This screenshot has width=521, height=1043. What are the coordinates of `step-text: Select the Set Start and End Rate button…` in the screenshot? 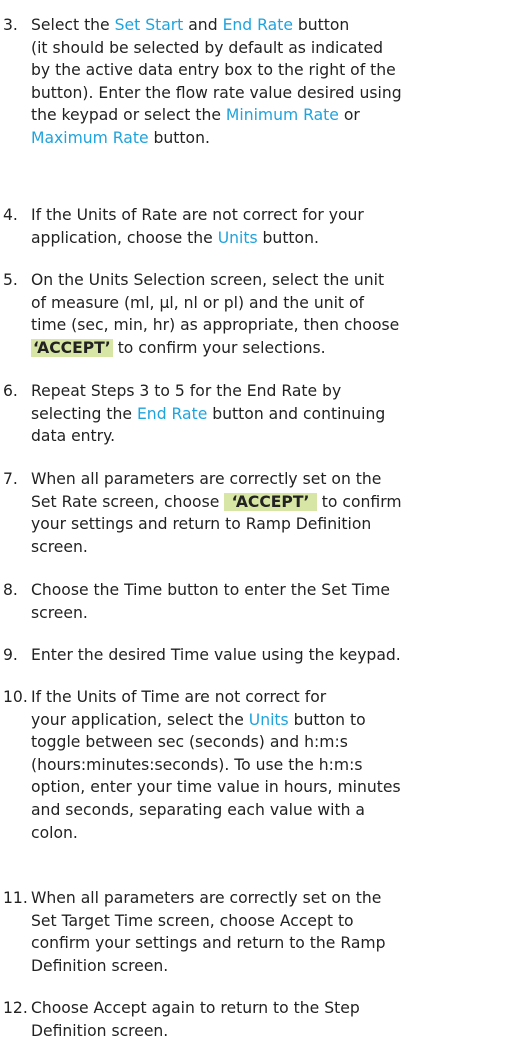 It's located at (276, 82).